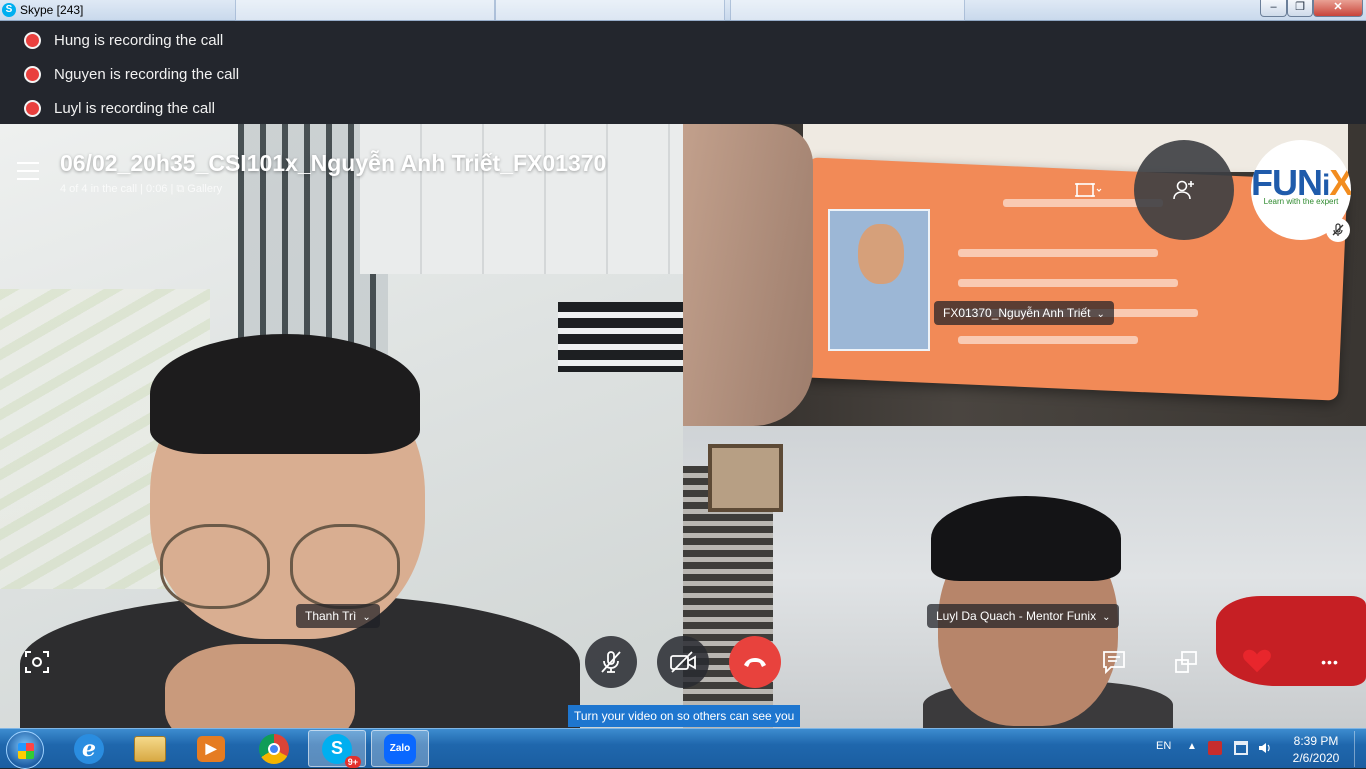  I want to click on wall-vent, so click(620, 337).